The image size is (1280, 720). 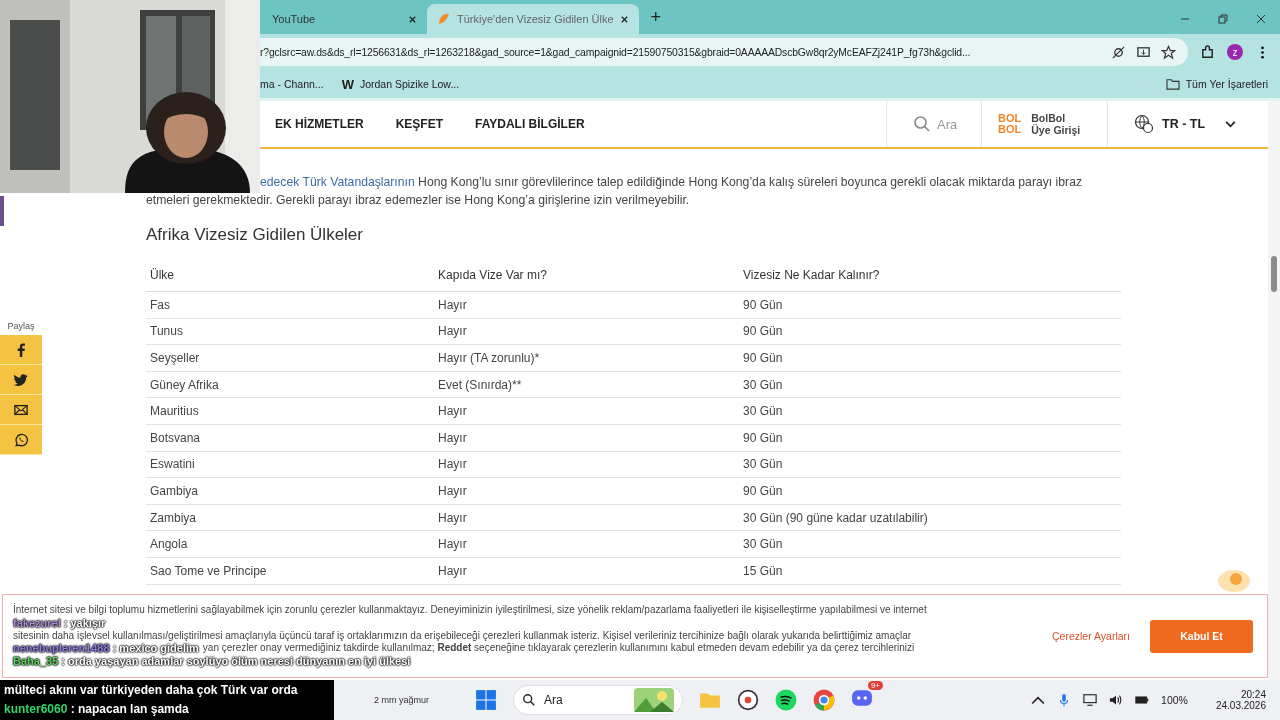 I want to click on new-tab-button: +, so click(x=656, y=20).